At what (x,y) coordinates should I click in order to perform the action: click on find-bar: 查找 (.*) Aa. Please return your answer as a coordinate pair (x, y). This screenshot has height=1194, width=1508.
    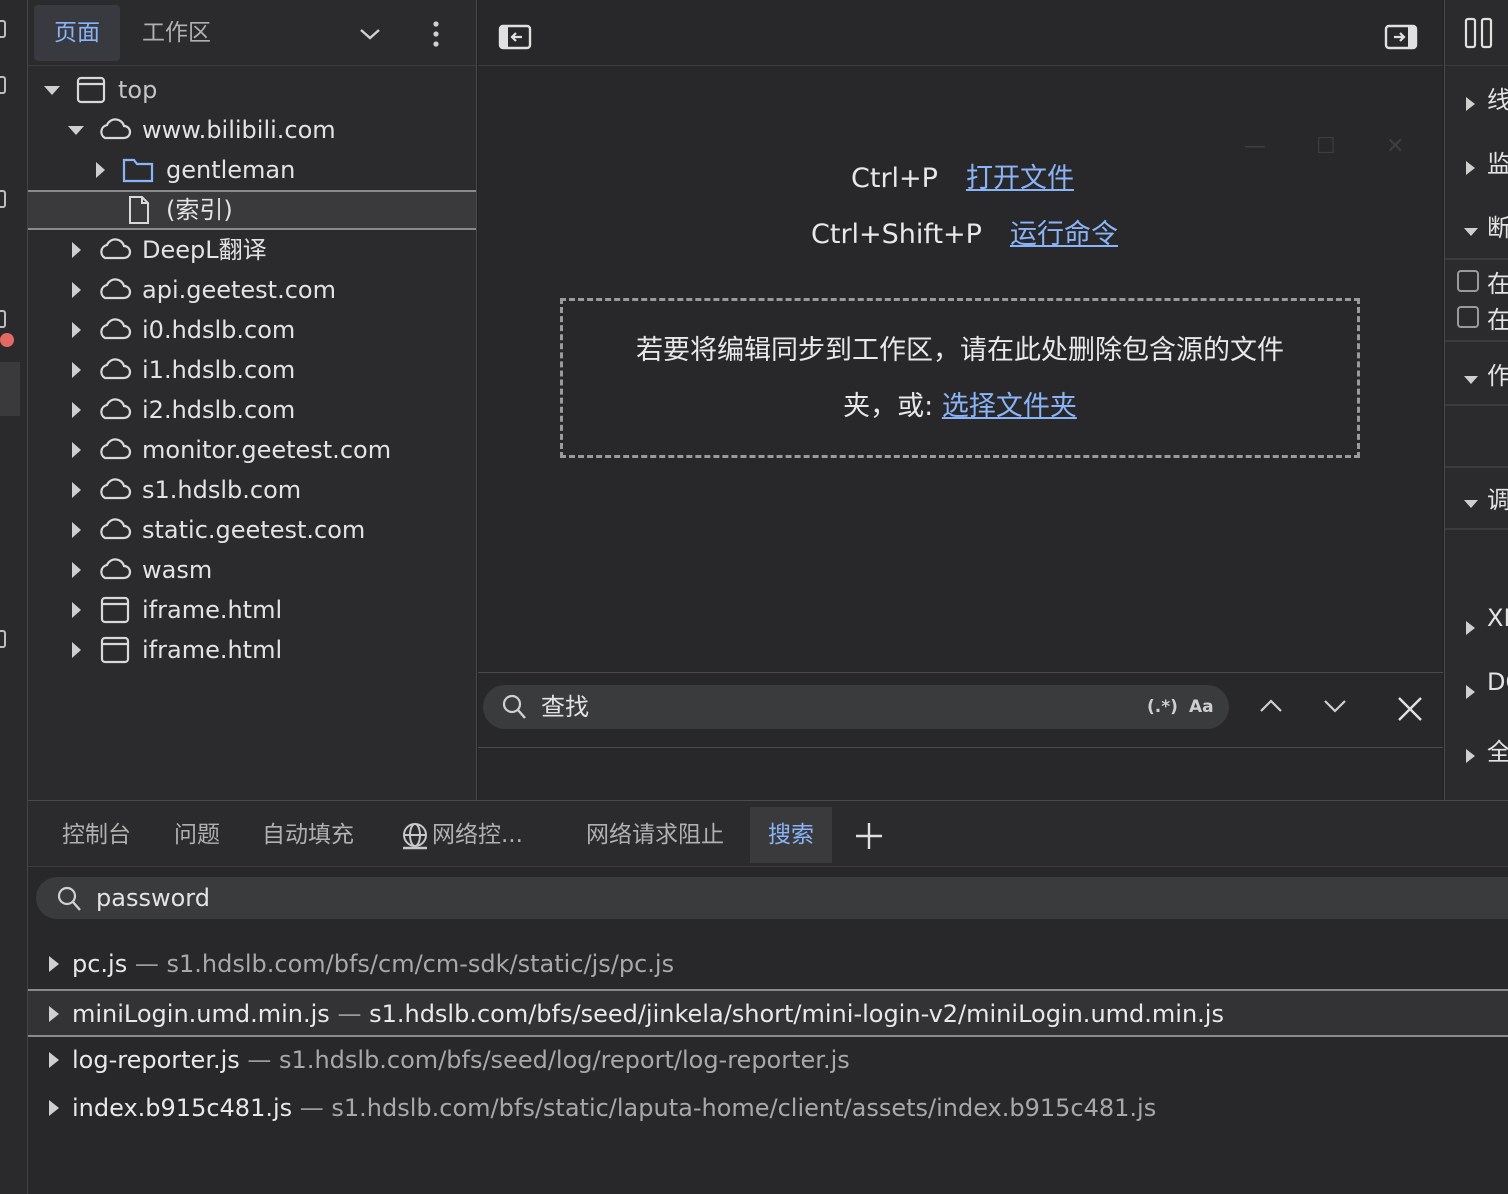
    Looking at the image, I should click on (960, 710).